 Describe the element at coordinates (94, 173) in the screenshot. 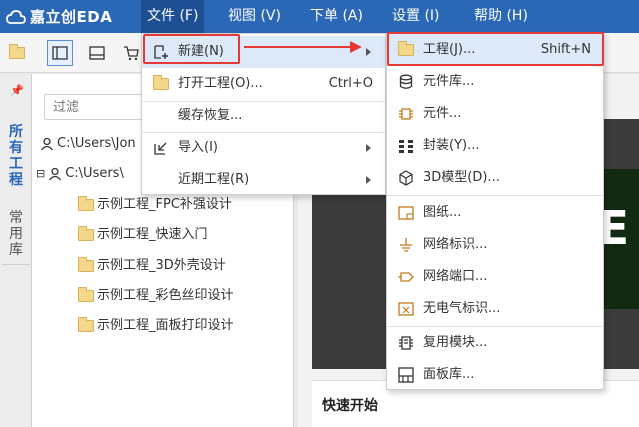

I see `tree-row-label: C:\Users\` at that location.